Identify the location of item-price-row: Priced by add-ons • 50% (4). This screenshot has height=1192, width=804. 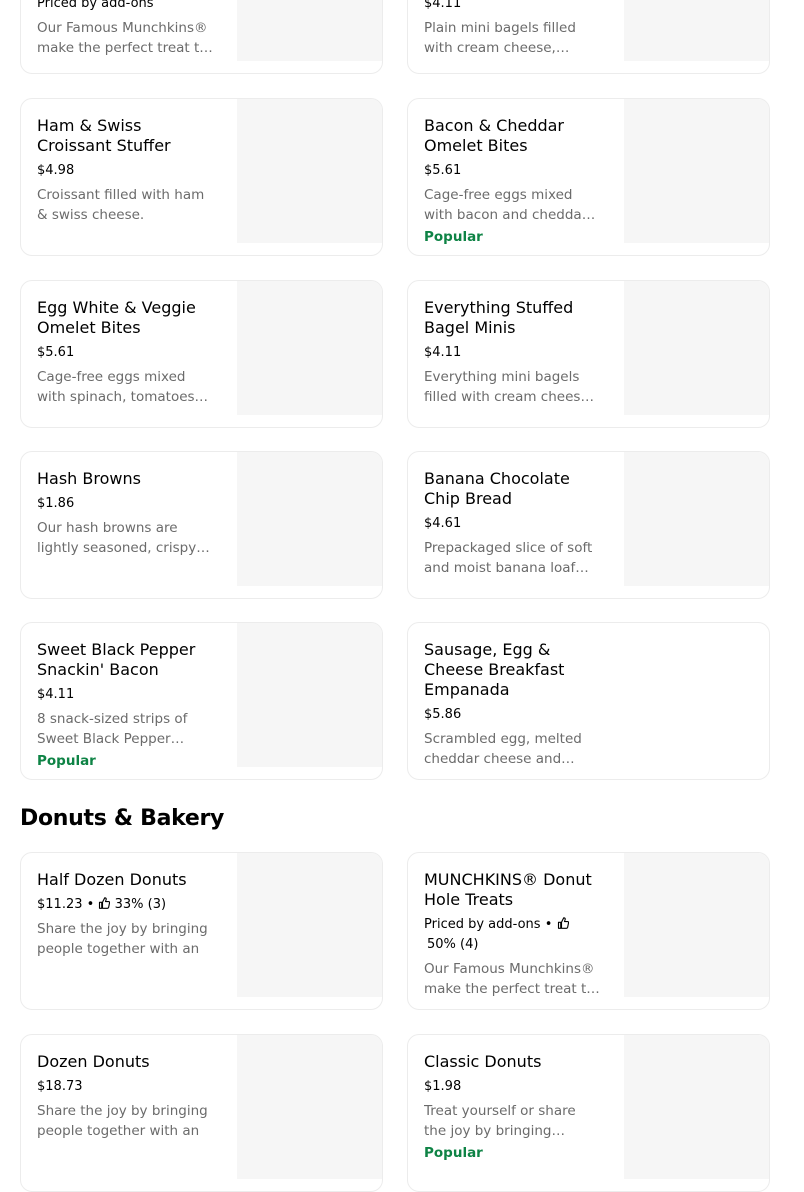
(512, 935).